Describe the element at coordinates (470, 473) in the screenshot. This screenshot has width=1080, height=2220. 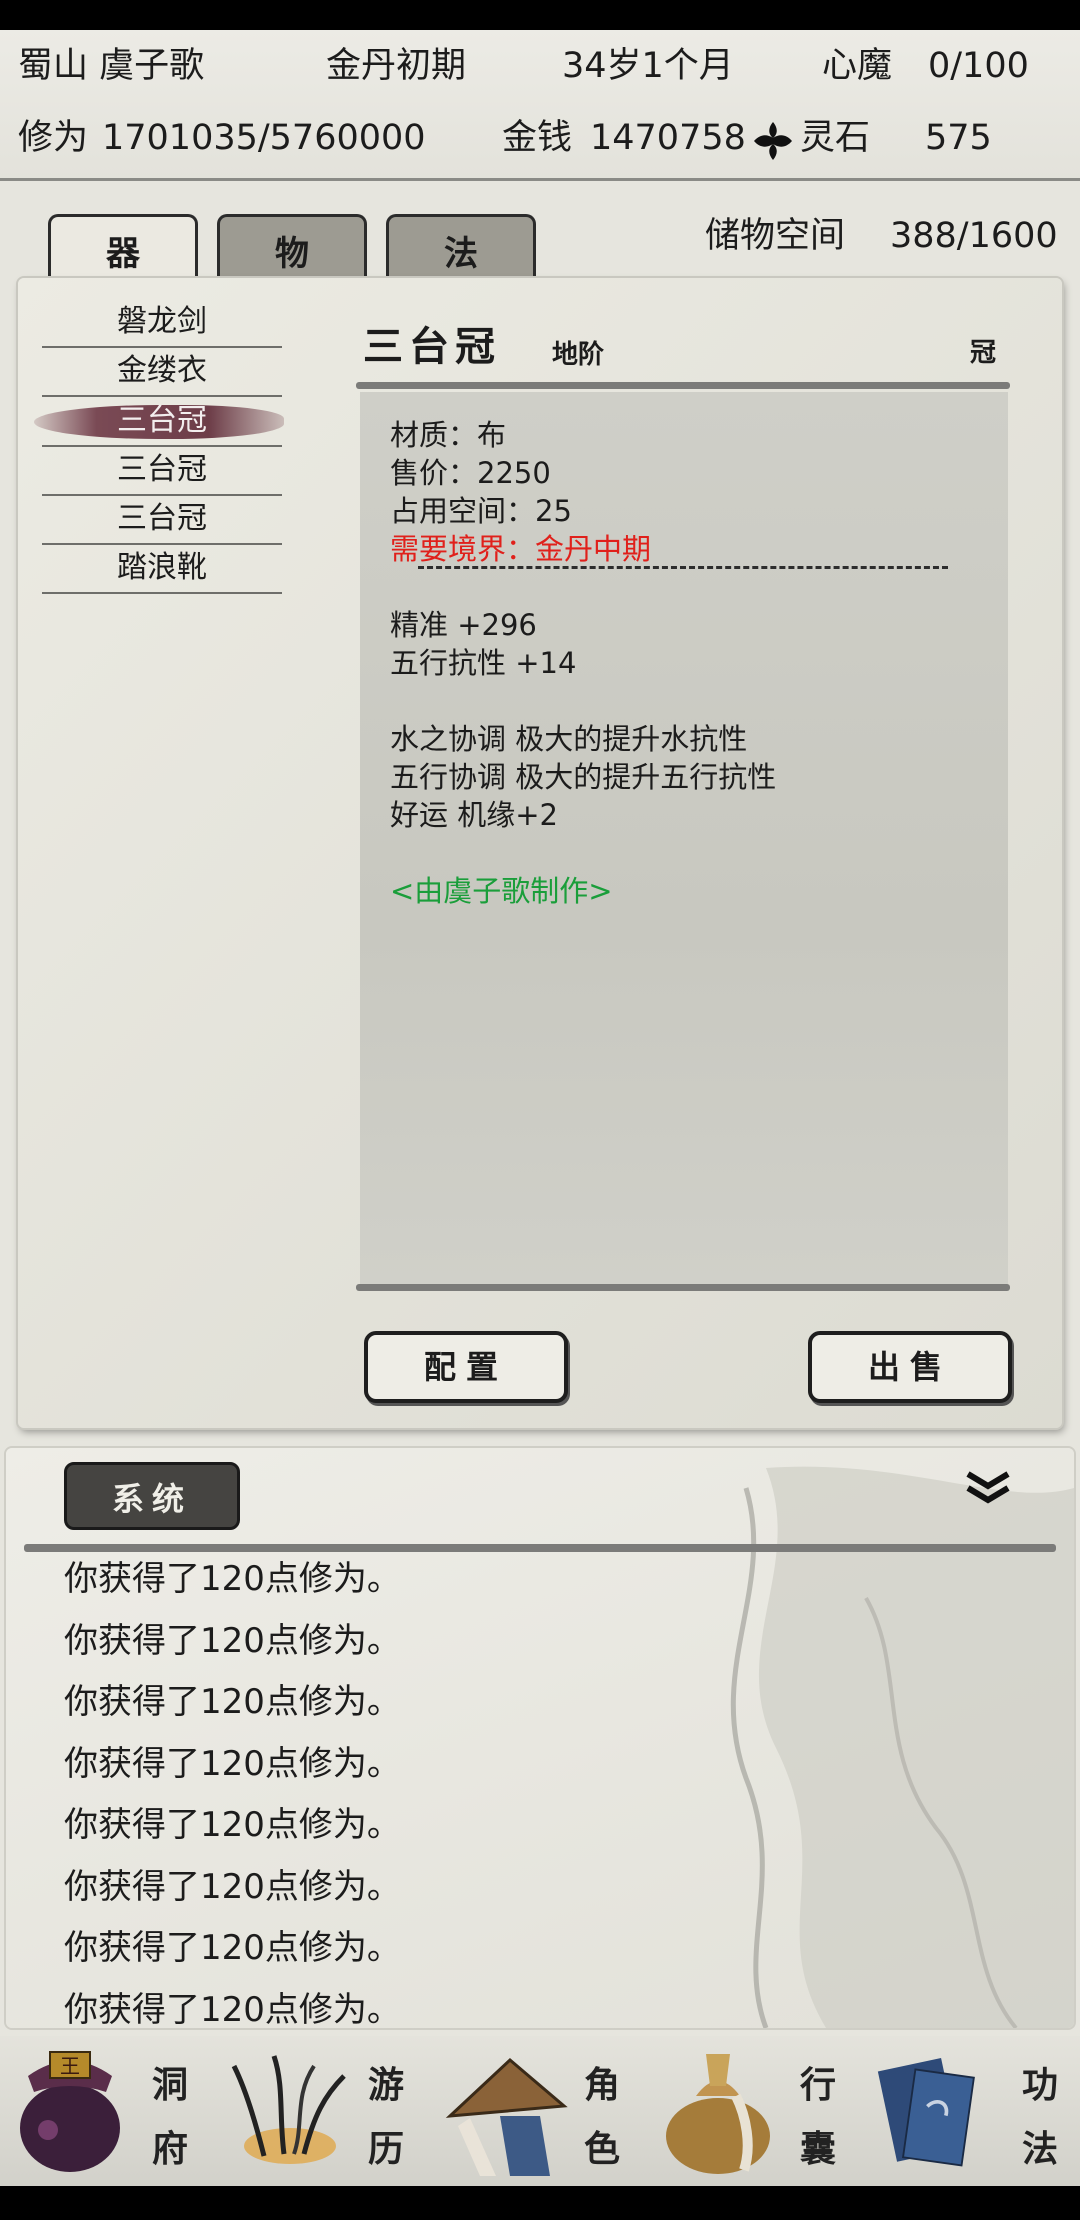
I see `price-line: 售价：2250` at that location.